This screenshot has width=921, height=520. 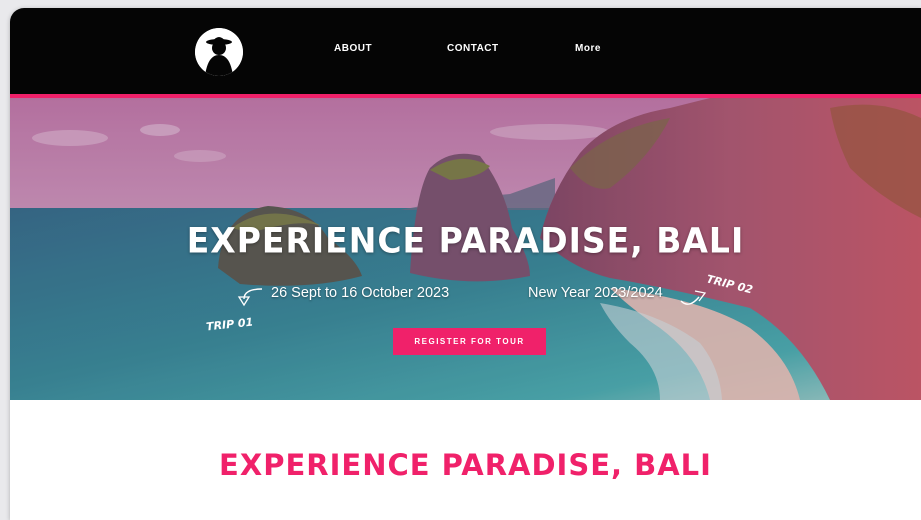 I want to click on trip1-arrow-icon, so click(x=250, y=297).